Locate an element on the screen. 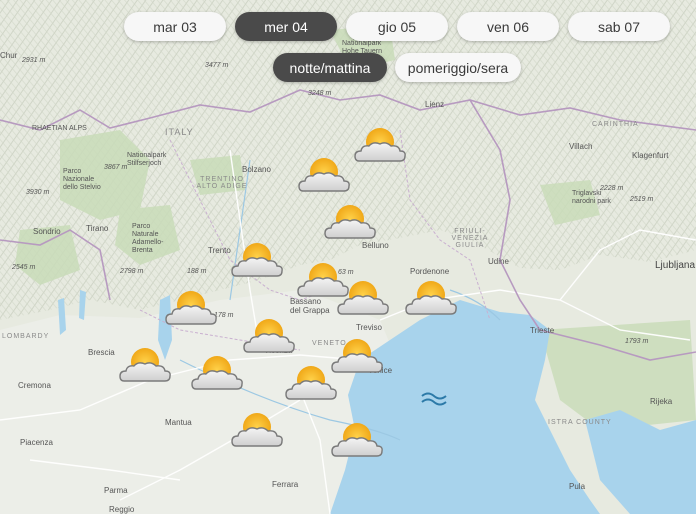  city-label: Ferrara is located at coordinates (285, 484).